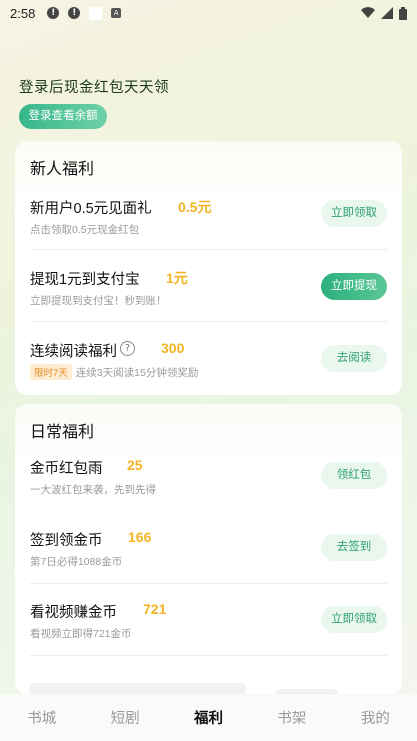 The height and width of the screenshot is (741, 417). I want to click on status-bar: 2:58 ! ! A, so click(208, 13).